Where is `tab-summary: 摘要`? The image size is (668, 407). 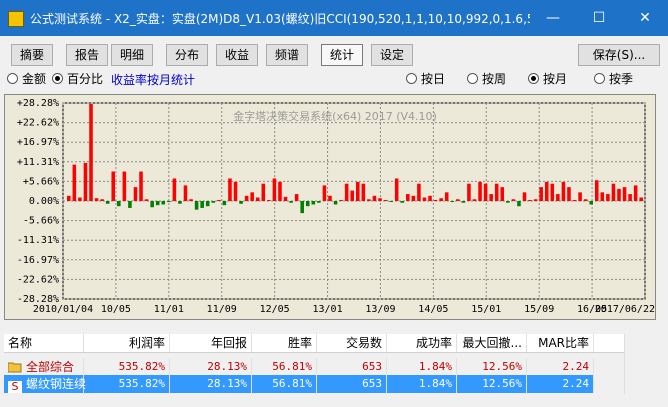 tab-summary: 摘要 is located at coordinates (32, 55).